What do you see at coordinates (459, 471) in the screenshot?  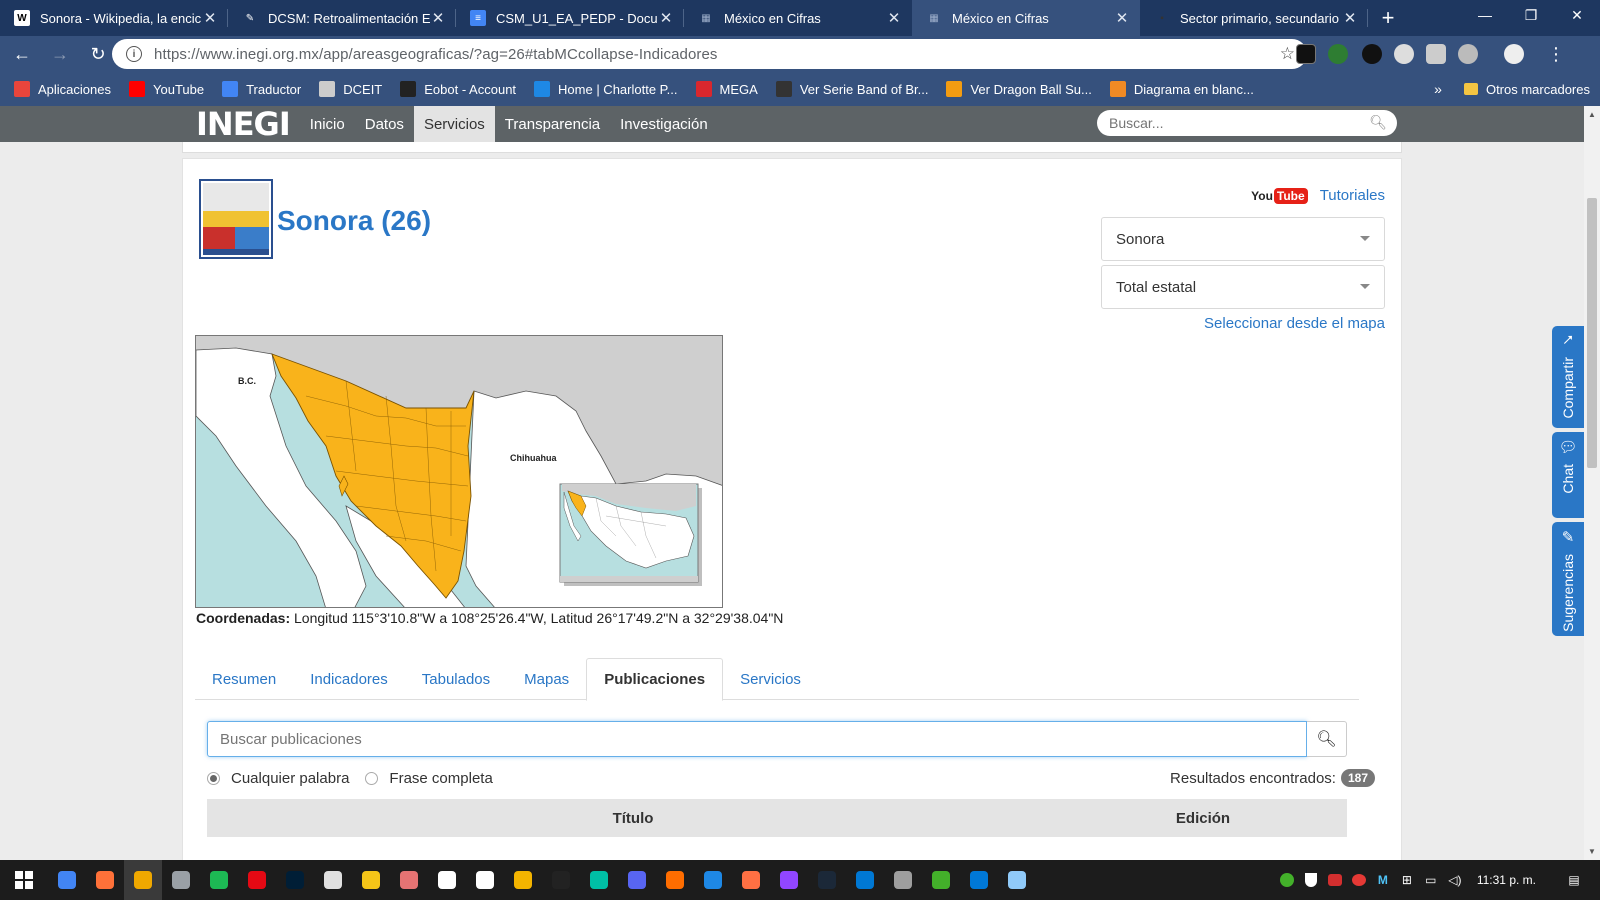 I see `sonora-map: B.C. Chihuahua` at bounding box center [459, 471].